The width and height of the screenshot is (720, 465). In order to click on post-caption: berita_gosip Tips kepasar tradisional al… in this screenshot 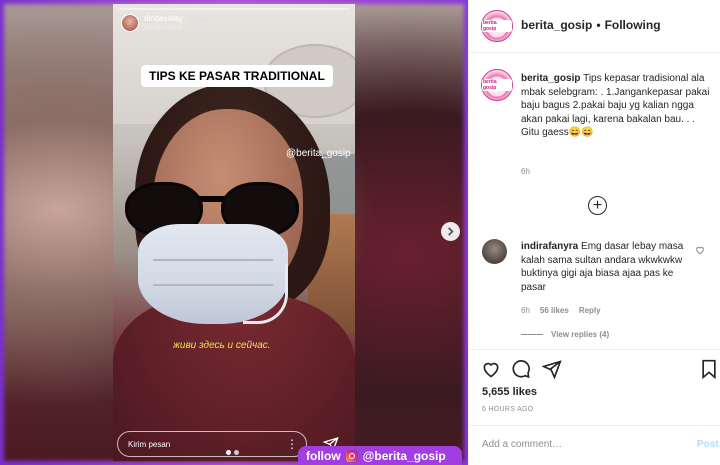, I will do `click(616, 106)`.